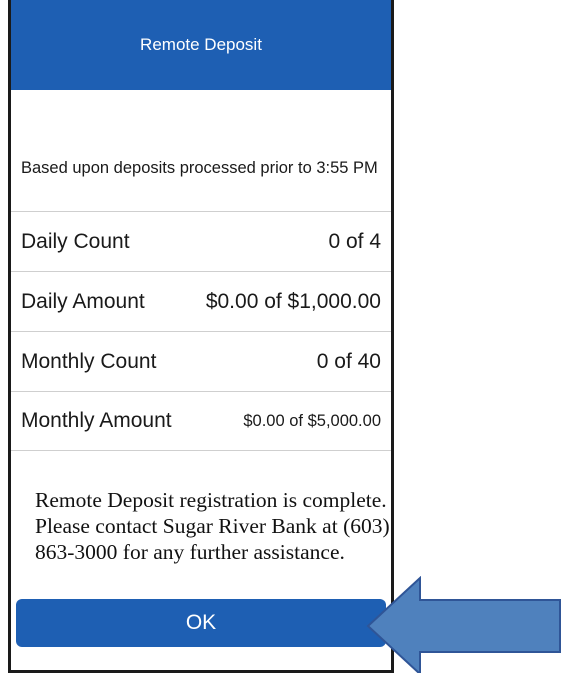 This screenshot has height=673, width=563. Describe the element at coordinates (96, 420) in the screenshot. I see `limit-label: Monthly Amount` at that location.